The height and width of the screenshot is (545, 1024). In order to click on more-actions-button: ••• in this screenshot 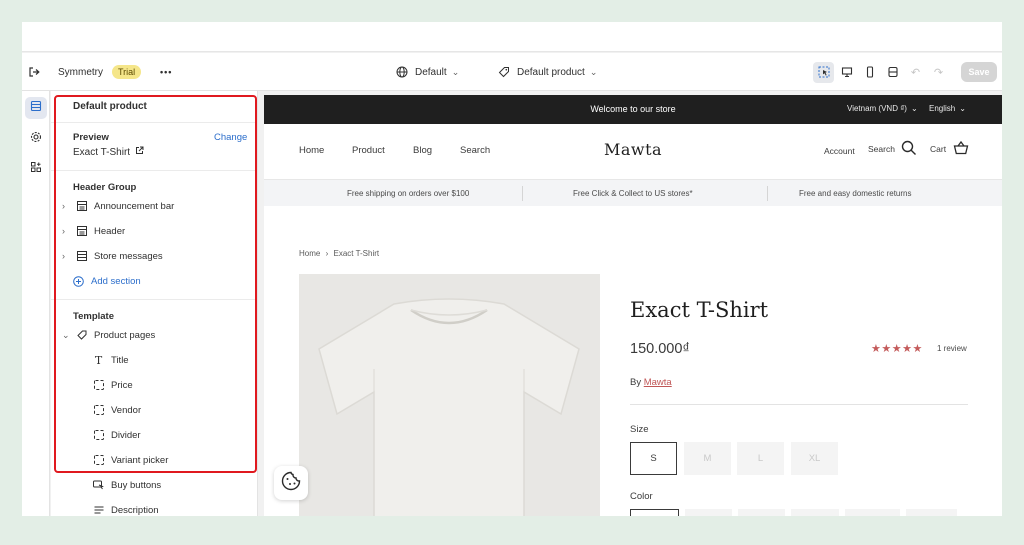, I will do `click(166, 72)`.